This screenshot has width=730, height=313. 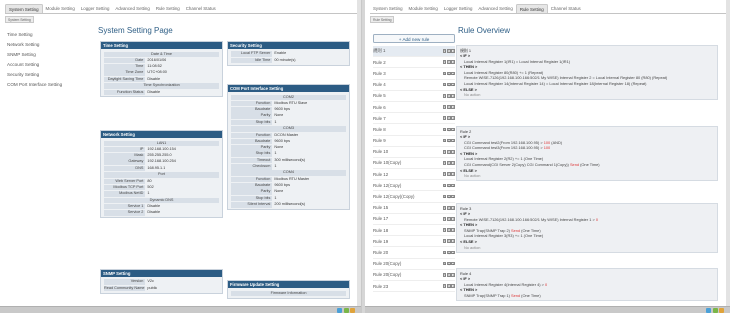 I want to click on rule-list-item: Rule 23 ✎ ⎘ ✕, so click(x=414, y=287).